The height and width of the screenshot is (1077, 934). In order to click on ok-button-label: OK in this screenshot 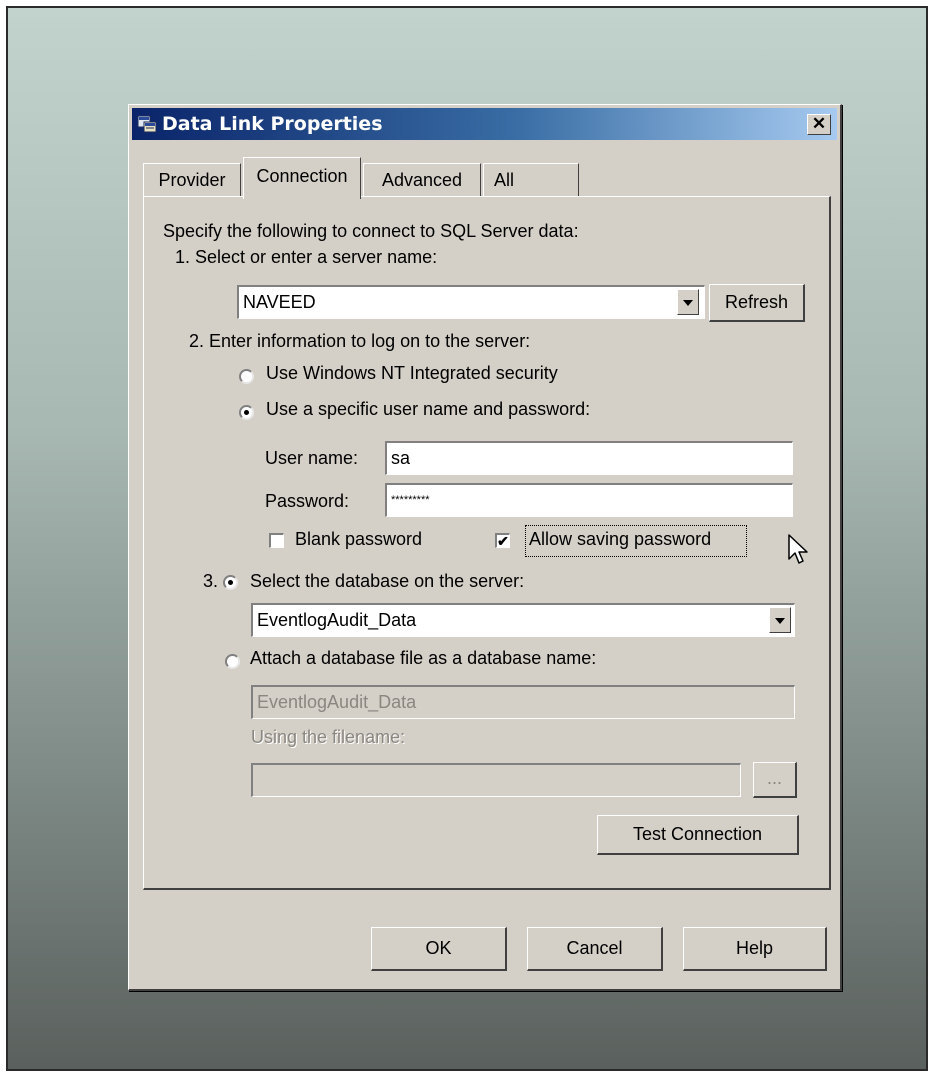, I will do `click(438, 948)`.